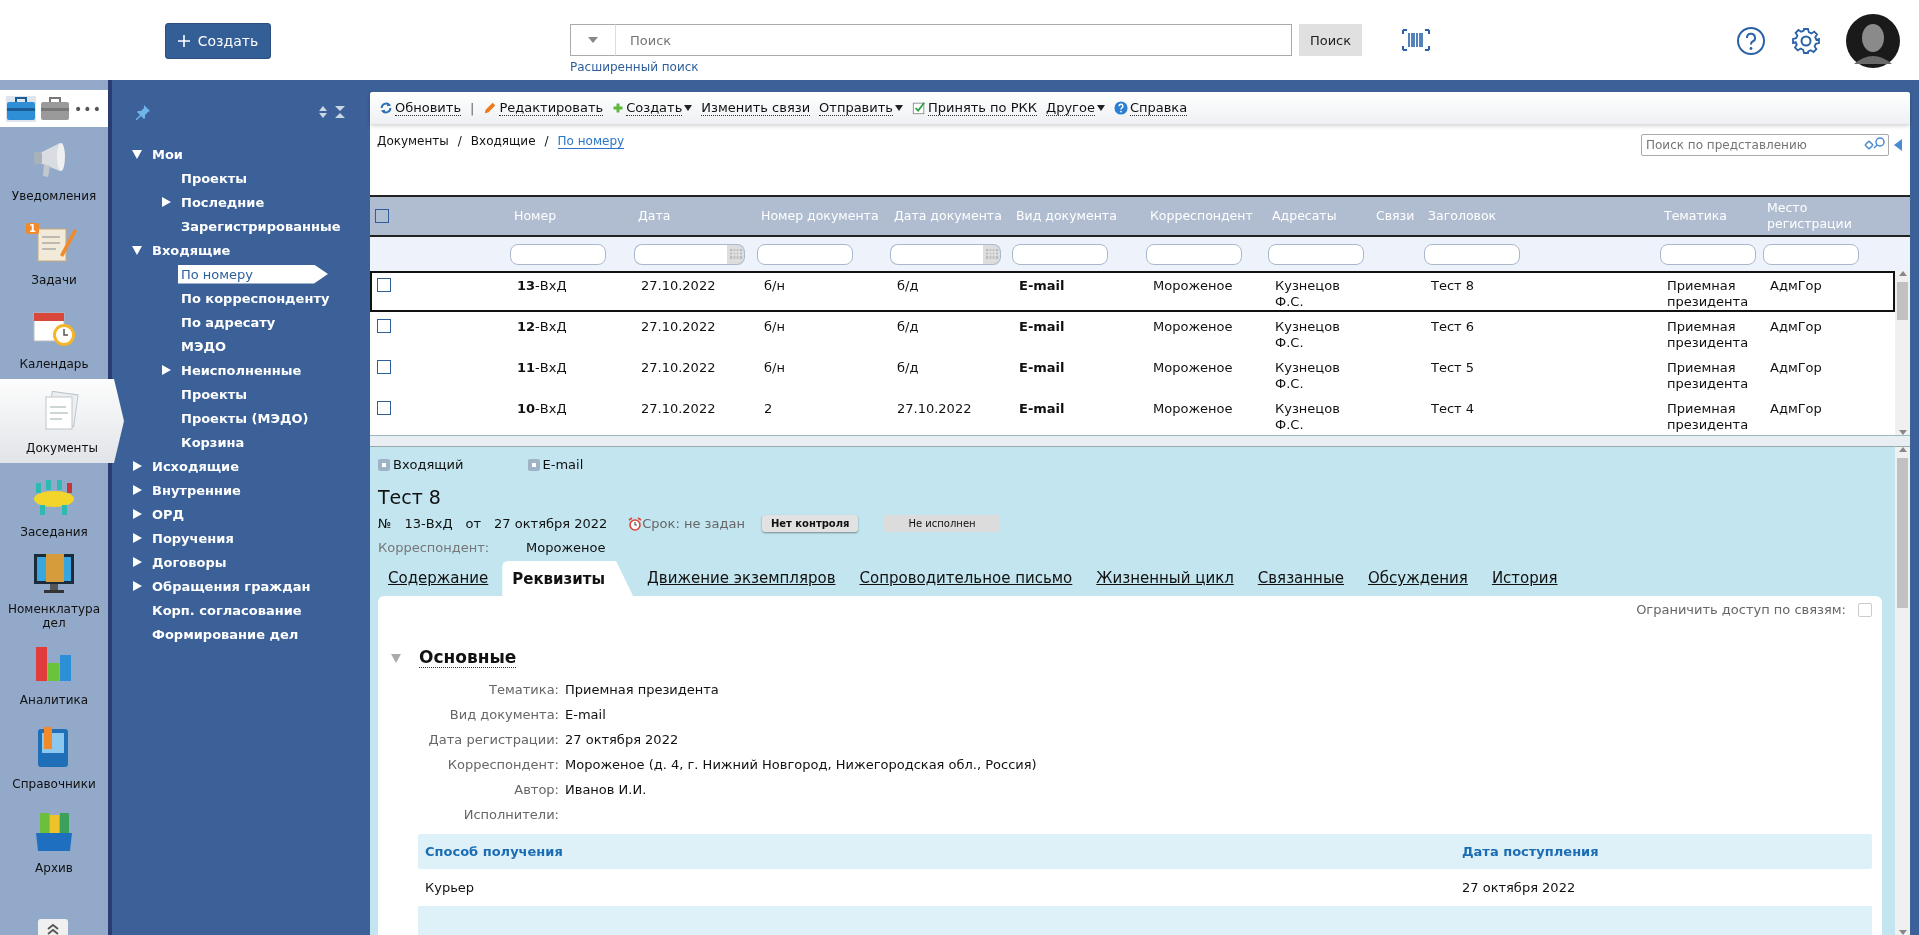  What do you see at coordinates (593, 40) in the screenshot?
I see `search-scope-dropdown` at bounding box center [593, 40].